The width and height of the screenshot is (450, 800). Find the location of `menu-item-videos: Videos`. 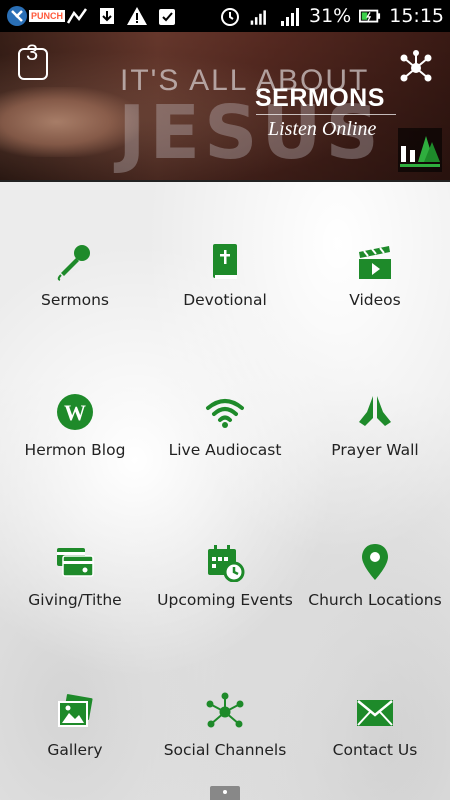

menu-item-videos: Videos is located at coordinates (375, 257).